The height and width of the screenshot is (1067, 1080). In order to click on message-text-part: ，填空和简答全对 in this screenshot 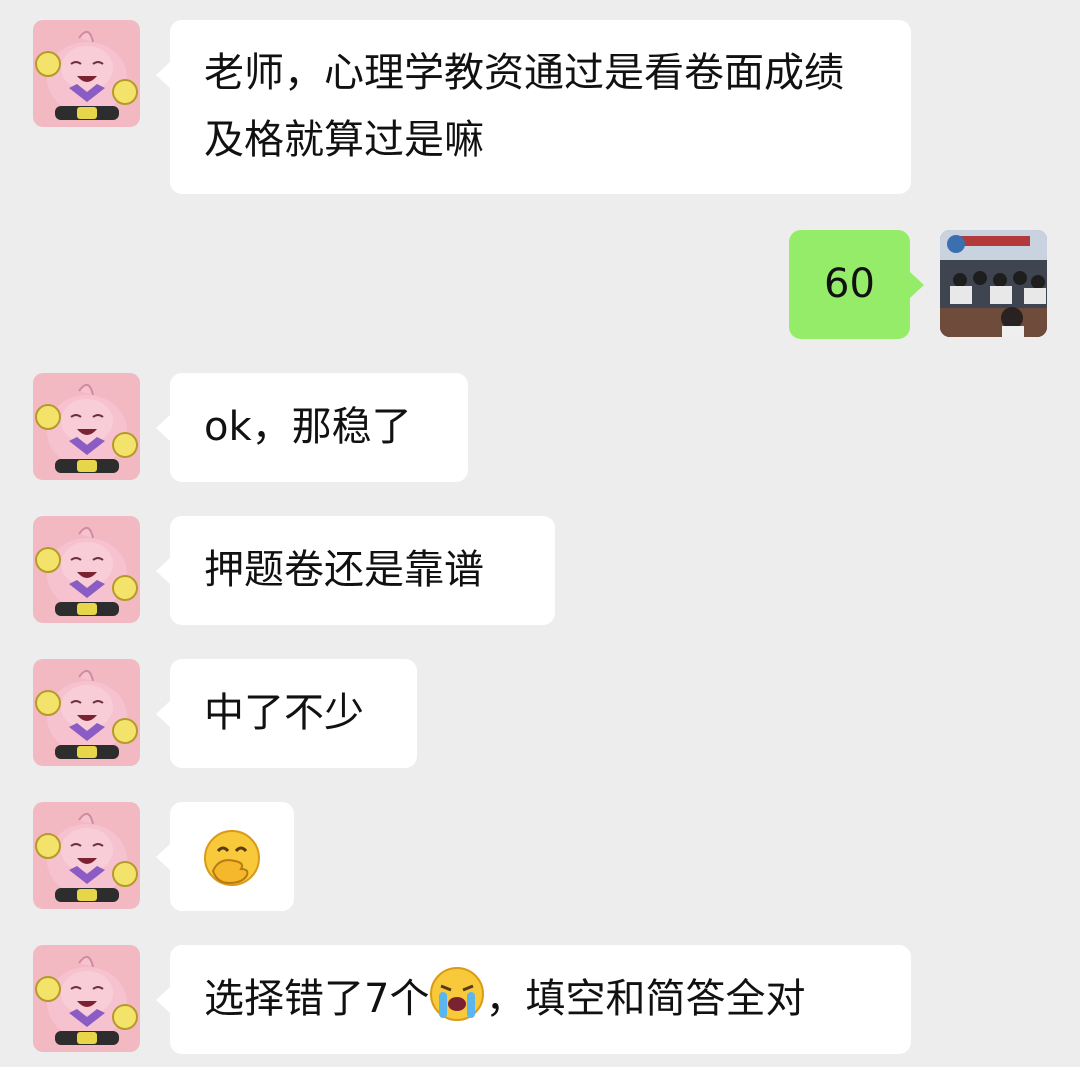, I will do `click(645, 999)`.